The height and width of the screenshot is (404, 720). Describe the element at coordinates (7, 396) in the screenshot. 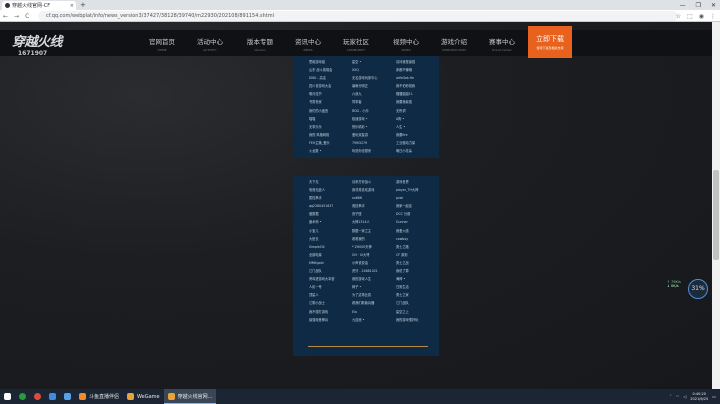

I see `start-button` at that location.